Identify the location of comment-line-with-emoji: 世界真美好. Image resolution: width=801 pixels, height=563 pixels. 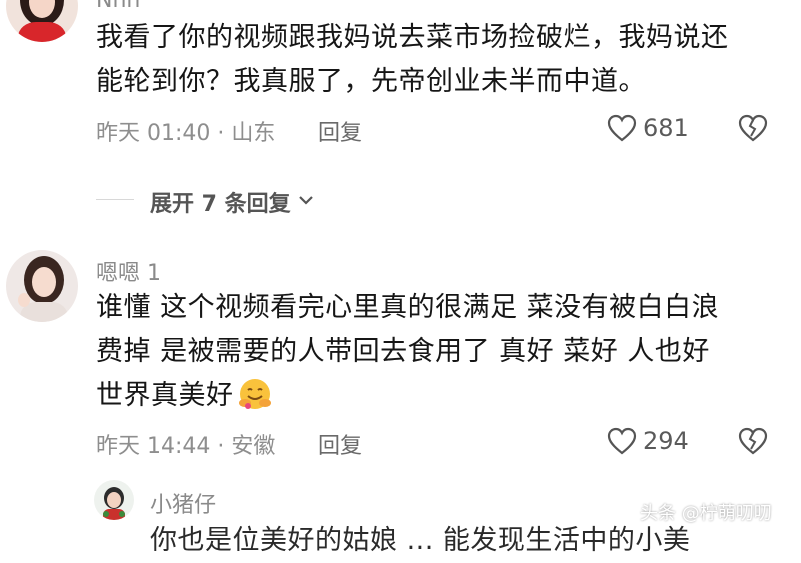
(441, 396).